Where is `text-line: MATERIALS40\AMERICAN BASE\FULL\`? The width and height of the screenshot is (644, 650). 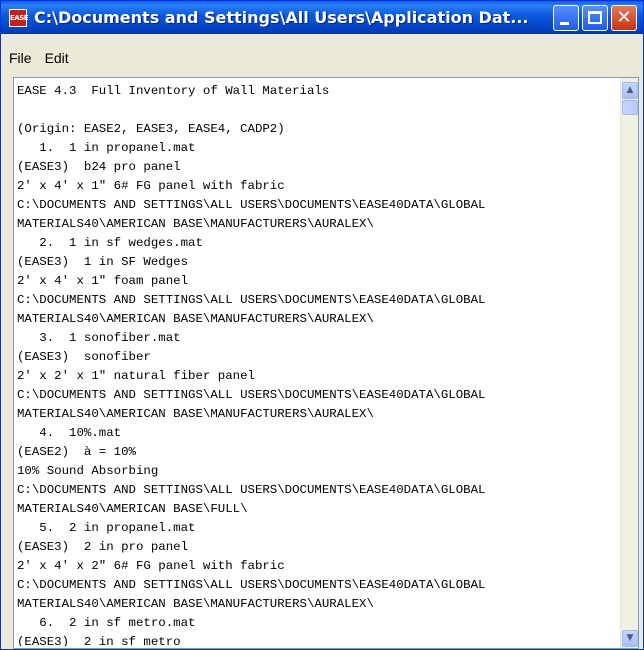
text-line: MATERIALS40\AMERICAN BASE\FULL\ is located at coordinates (132, 509).